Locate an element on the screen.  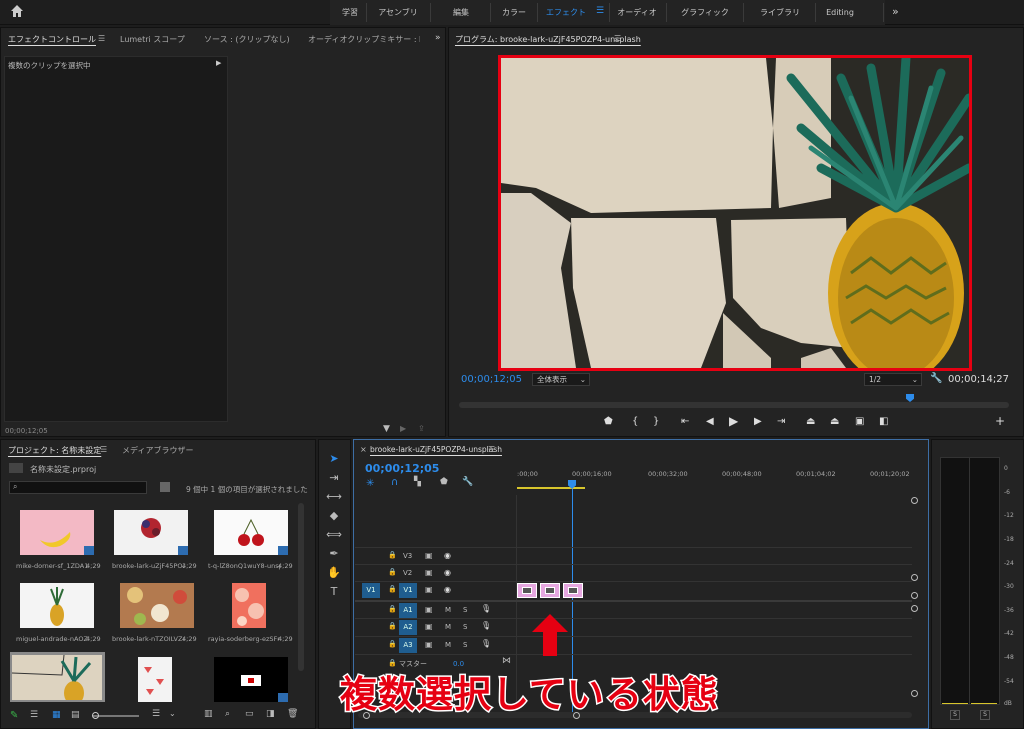
lift-icon: ⏏ is located at coordinates (810, 421).